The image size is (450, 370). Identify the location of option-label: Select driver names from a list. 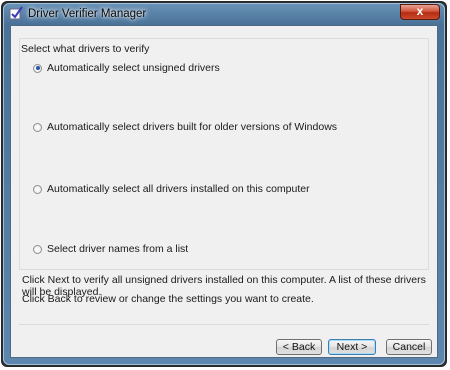
(118, 249).